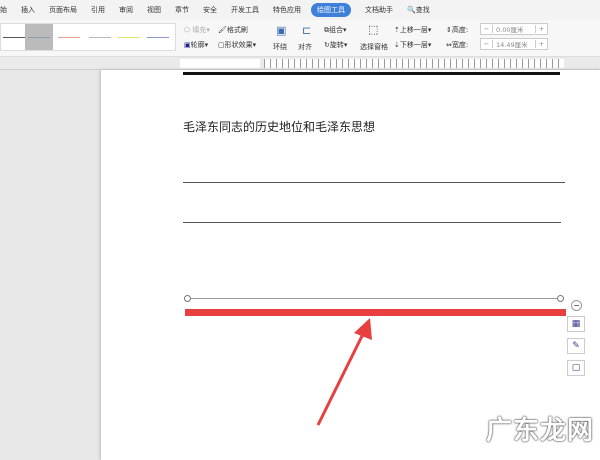 The height and width of the screenshot is (460, 600). What do you see at coordinates (540, 431) in the screenshot?
I see `watermark: 广东龙网` at bounding box center [540, 431].